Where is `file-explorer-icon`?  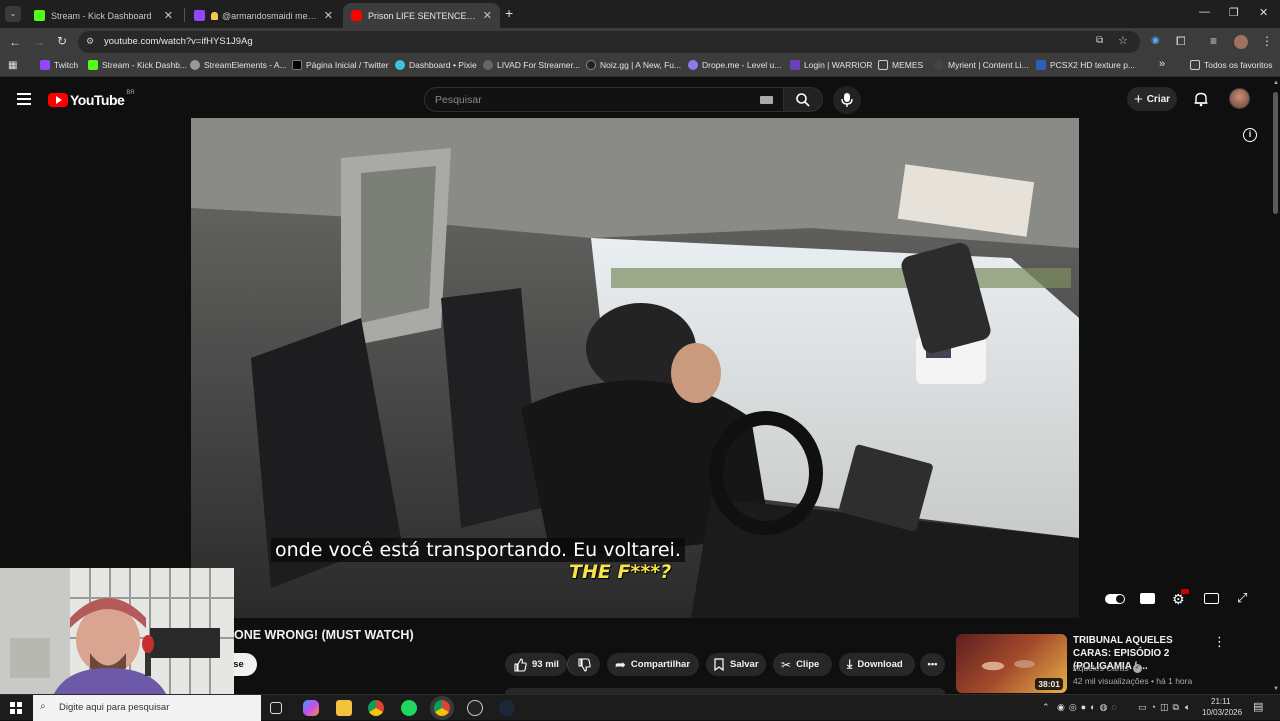
file-explorer-icon is located at coordinates (344, 708).